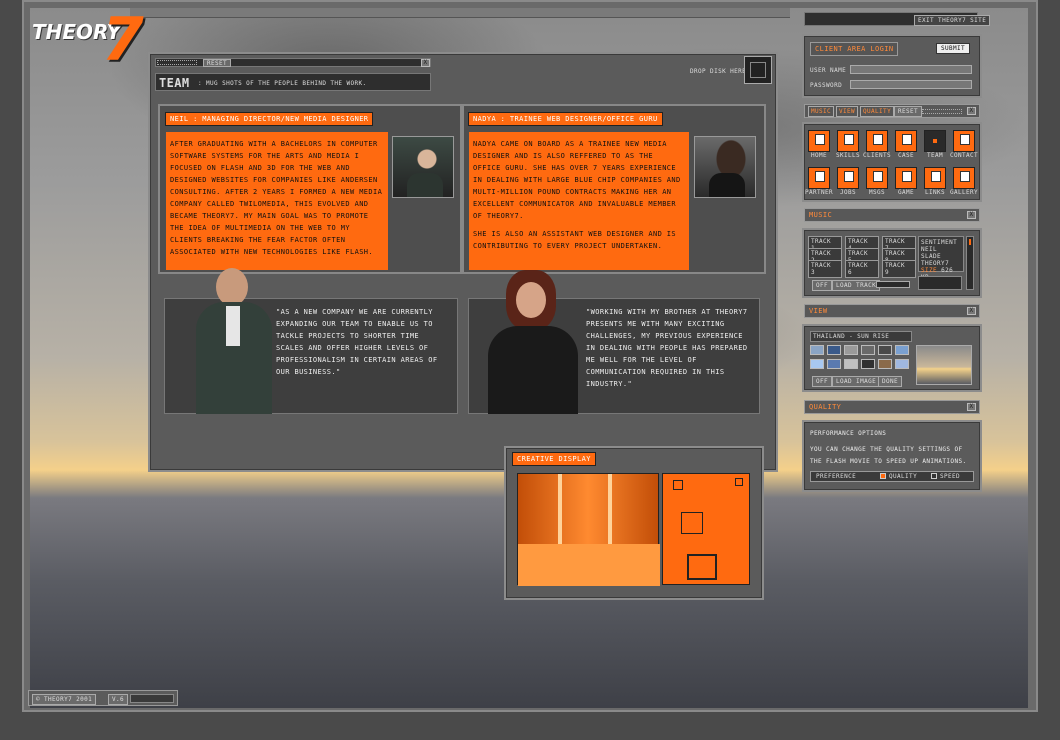 Image resolution: width=1060 pixels, height=740 pixels. I want to click on nav-label-home: Home, so click(819, 155).